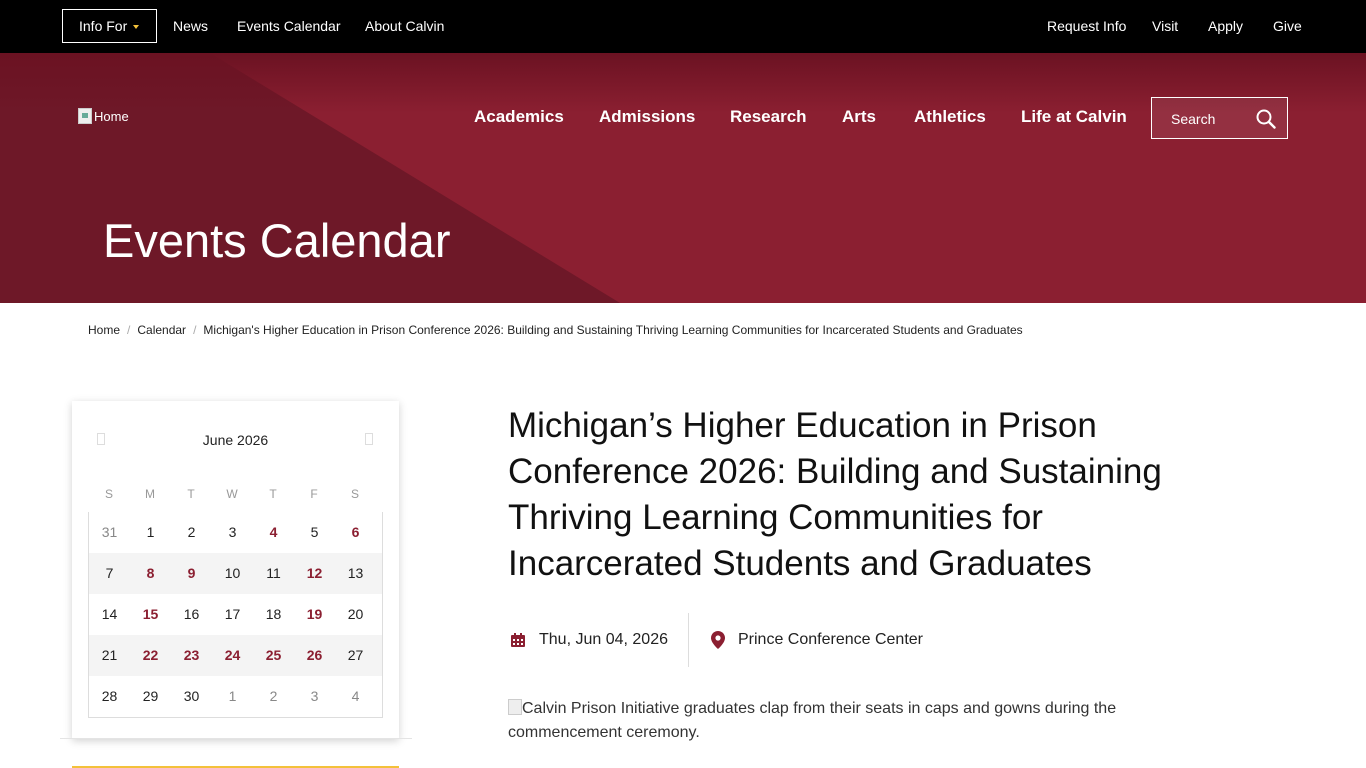 The width and height of the screenshot is (1366, 768). I want to click on home-logo-alt: Home, so click(111, 116).